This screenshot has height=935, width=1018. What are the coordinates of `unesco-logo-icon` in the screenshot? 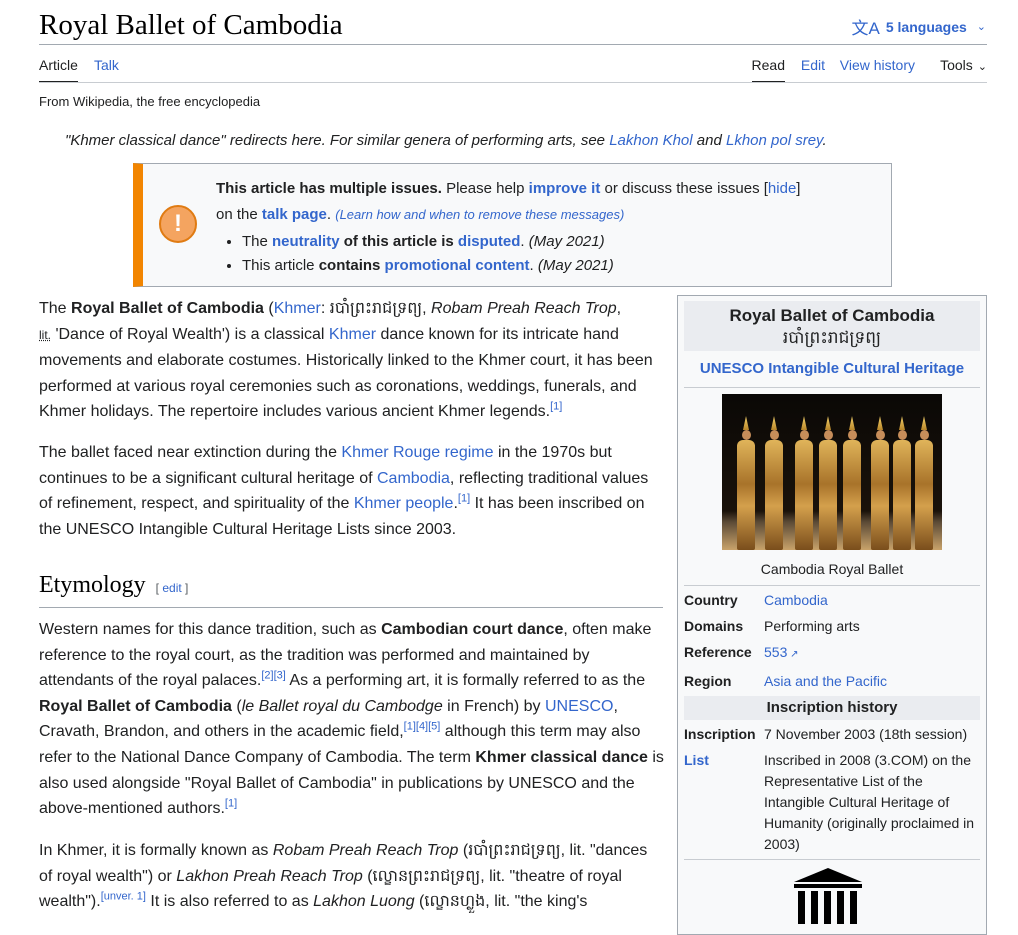 It's located at (828, 897).